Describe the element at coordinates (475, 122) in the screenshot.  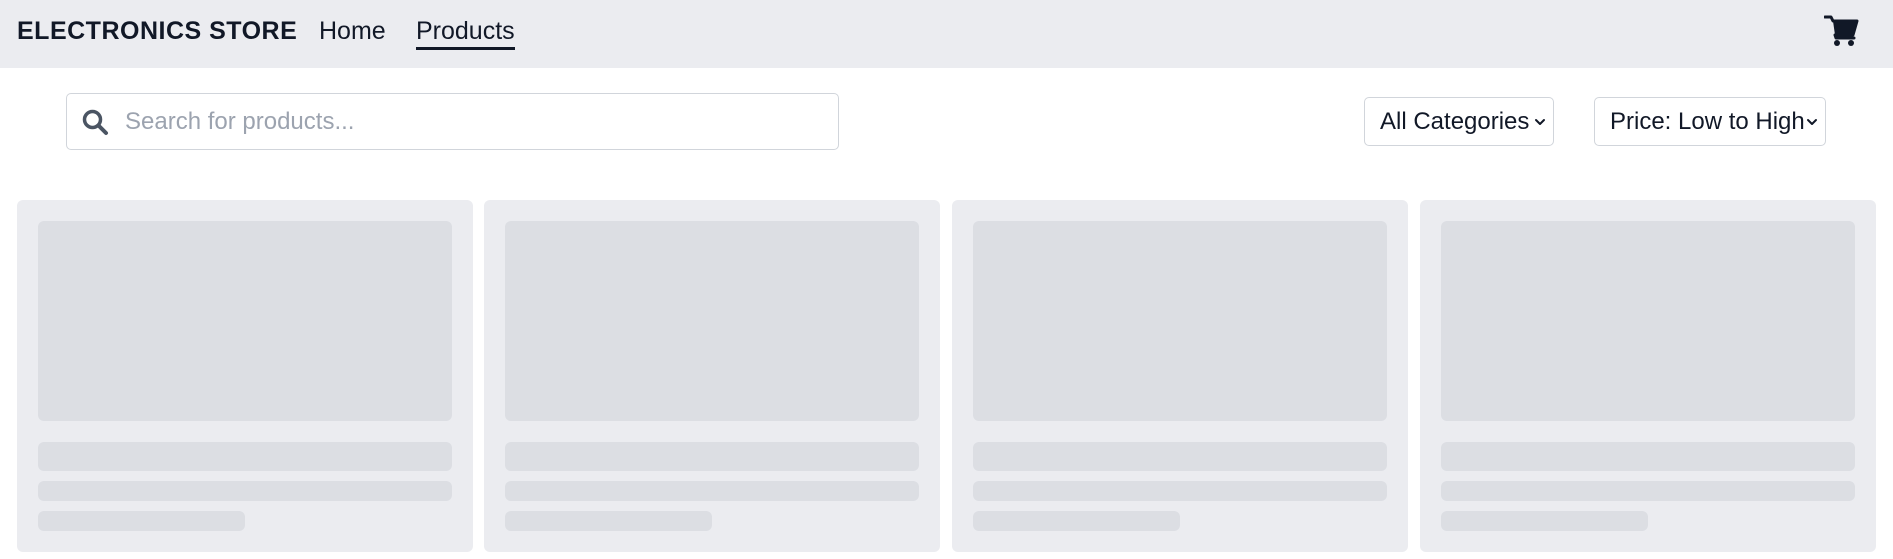
I see `search-input` at that location.